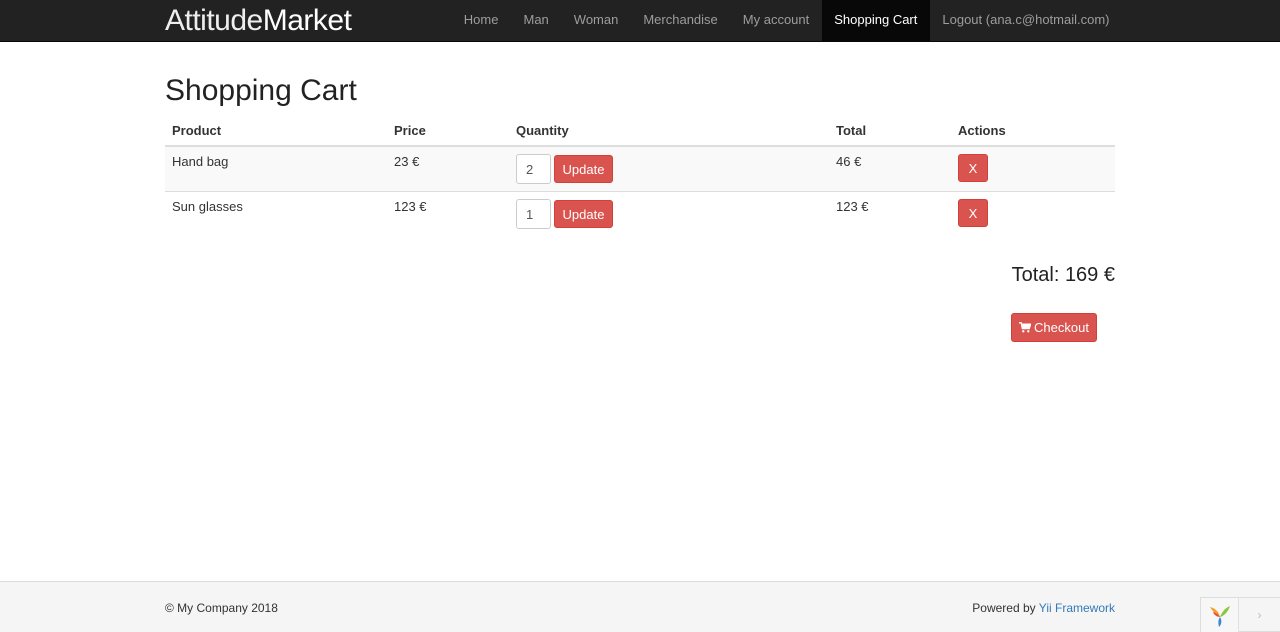 This screenshot has width=1280, height=632. I want to click on nav-home: Home, so click(481, 20).